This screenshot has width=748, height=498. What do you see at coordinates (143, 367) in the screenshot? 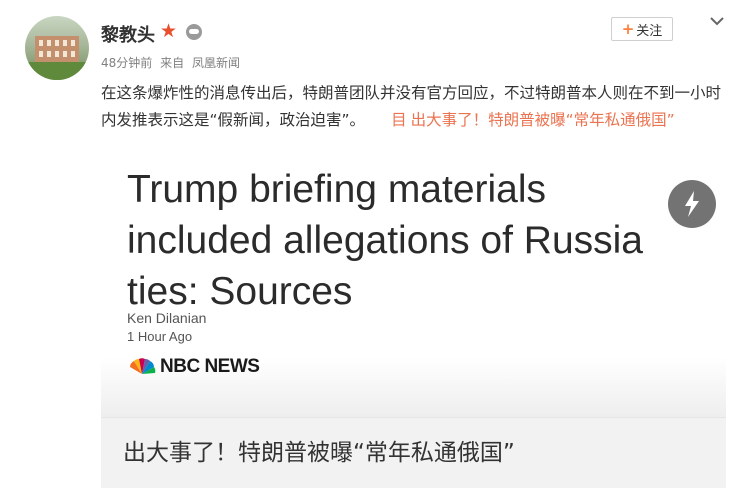
I see `peacock-icon` at bounding box center [143, 367].